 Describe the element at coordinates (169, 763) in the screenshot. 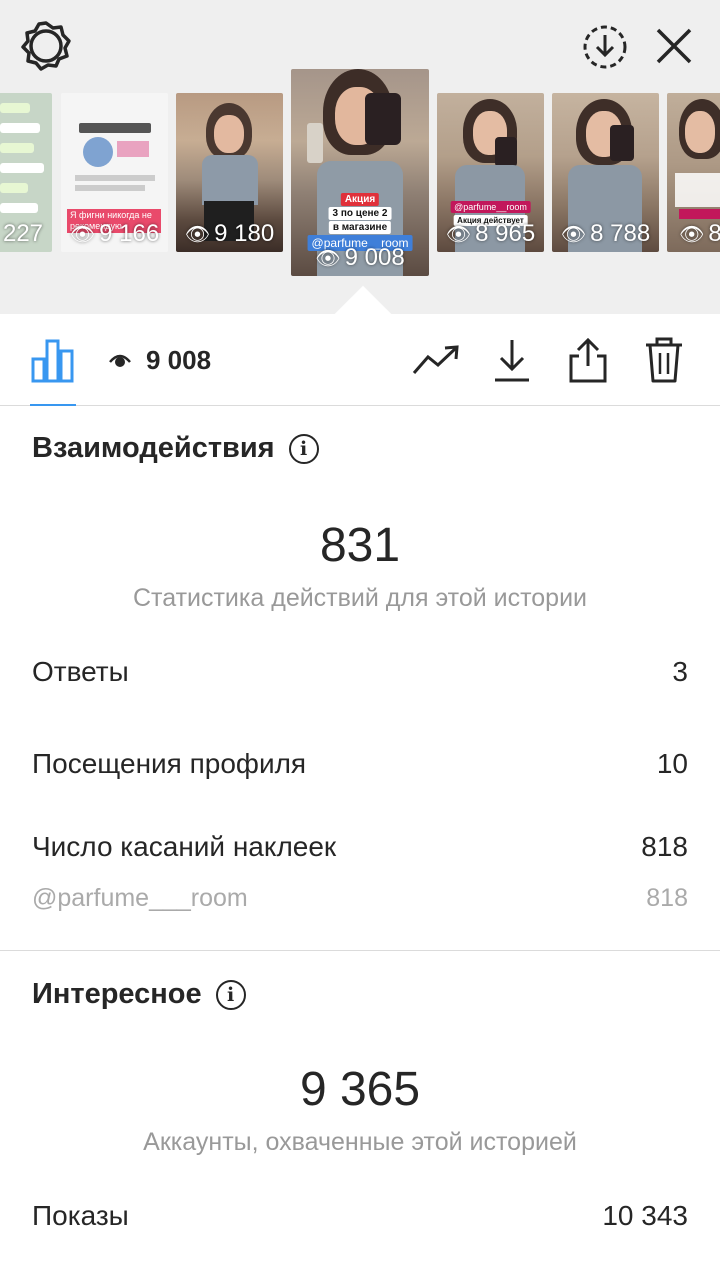

I see `stat-label: Посещения профиля` at that location.